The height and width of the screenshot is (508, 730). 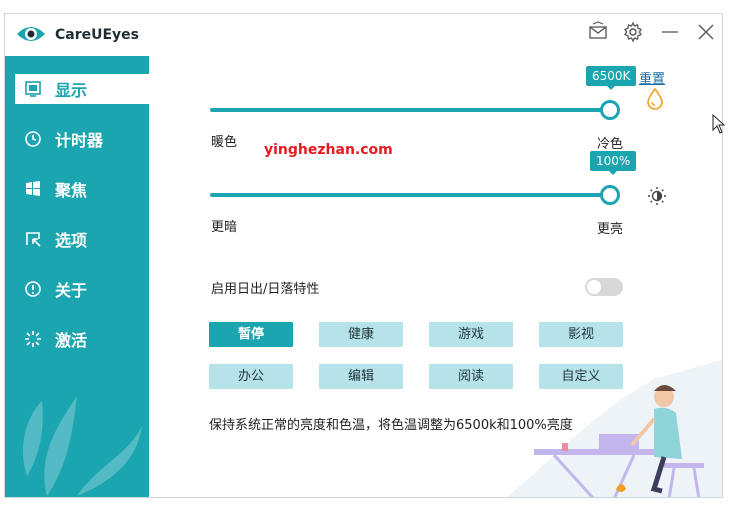 What do you see at coordinates (71, 90) in the screenshot?
I see `sidebar-item-label: 显示` at bounding box center [71, 90].